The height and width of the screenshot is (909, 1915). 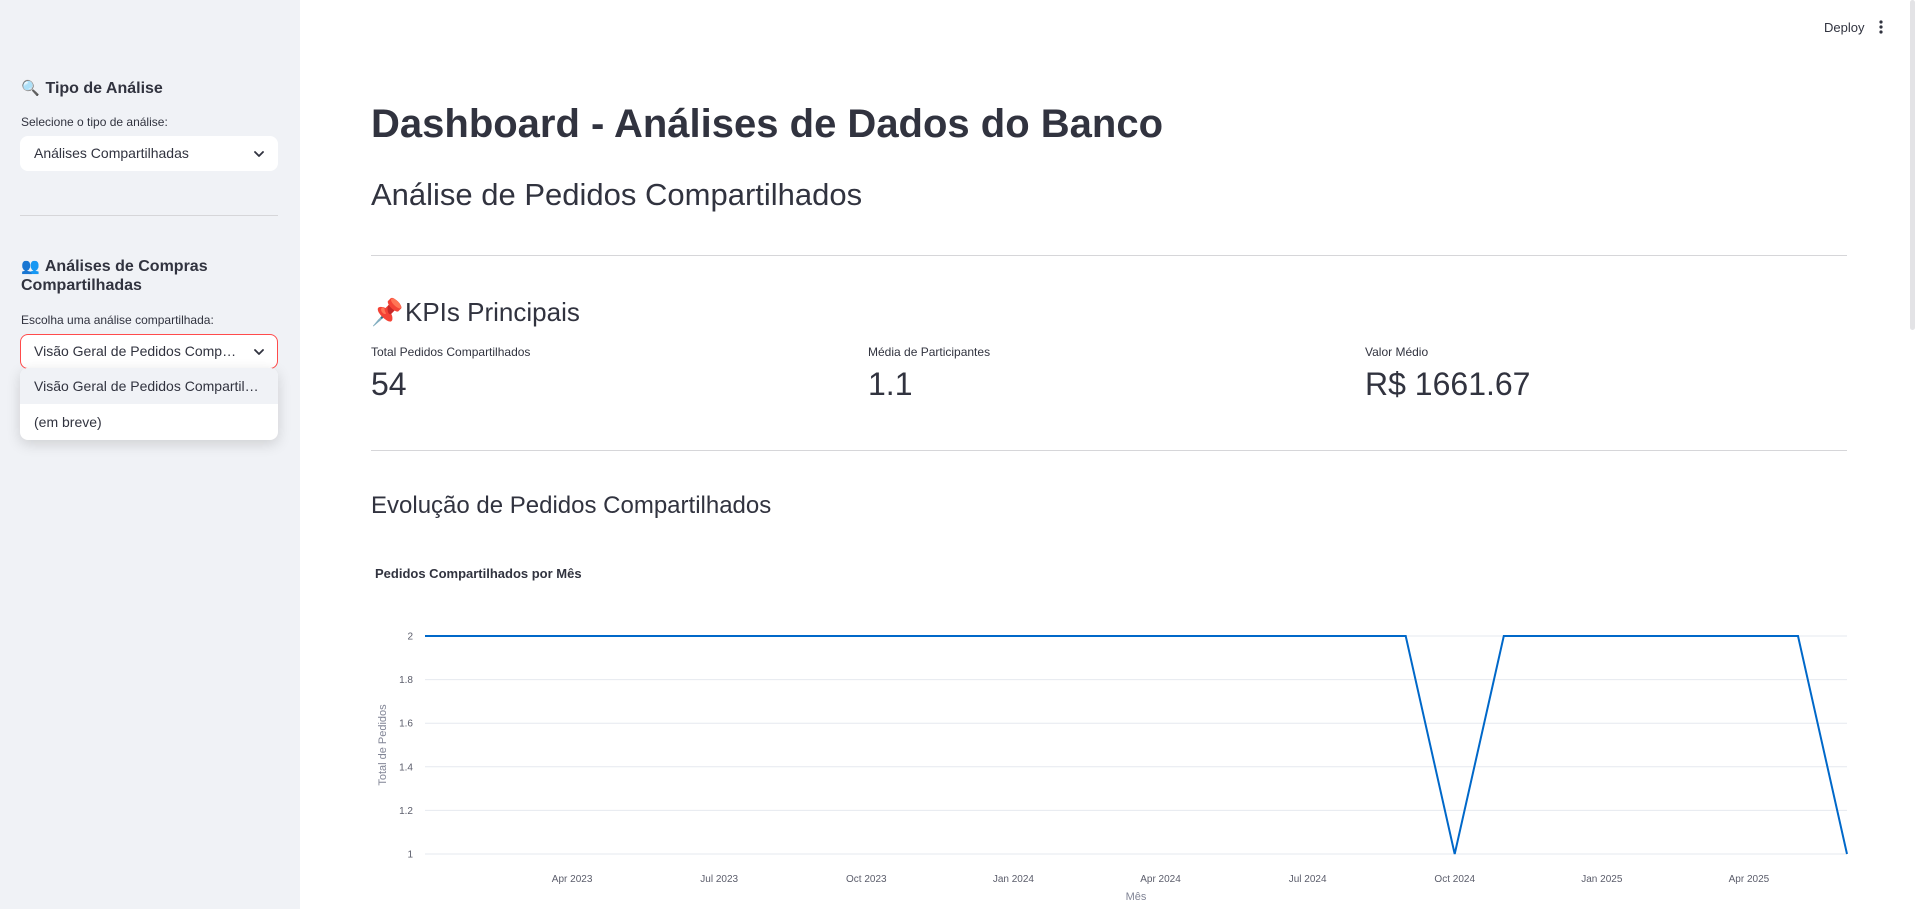 What do you see at coordinates (1912, 165) in the screenshot?
I see `page-scrollbar` at bounding box center [1912, 165].